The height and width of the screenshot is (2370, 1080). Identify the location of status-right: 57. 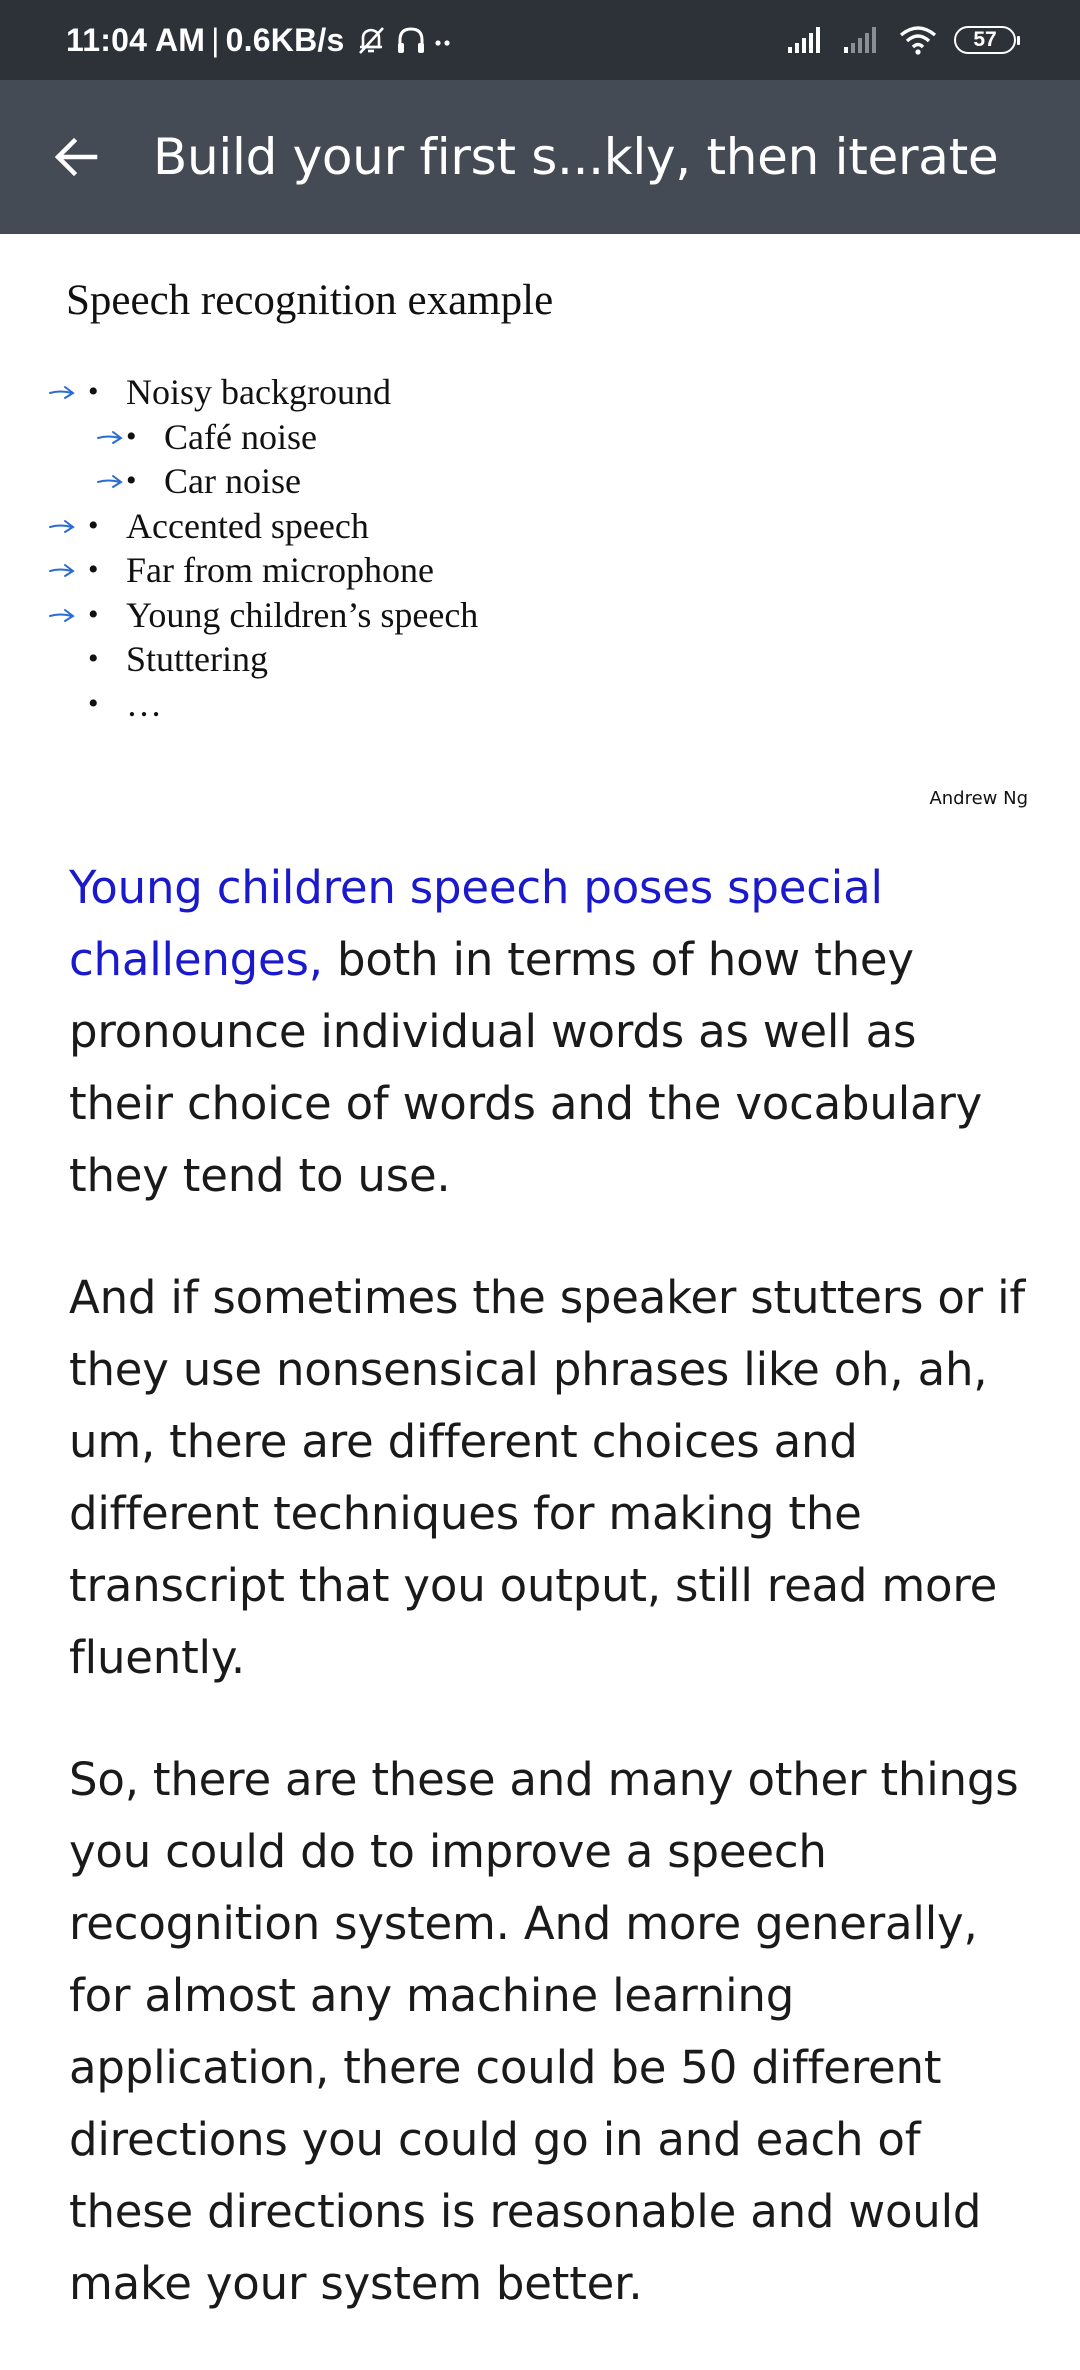
(903, 40).